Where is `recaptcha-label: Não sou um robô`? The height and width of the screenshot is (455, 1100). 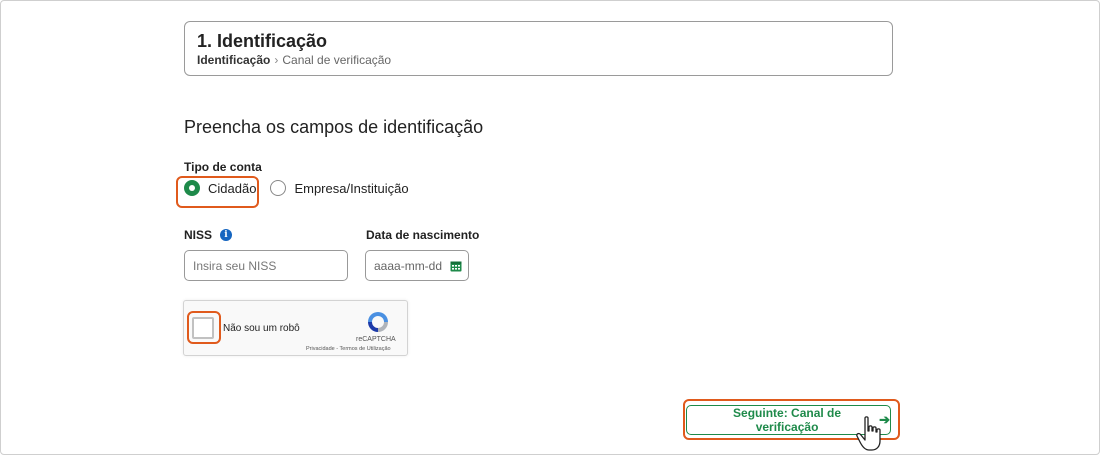
recaptcha-label: Não sou um robô is located at coordinates (261, 328).